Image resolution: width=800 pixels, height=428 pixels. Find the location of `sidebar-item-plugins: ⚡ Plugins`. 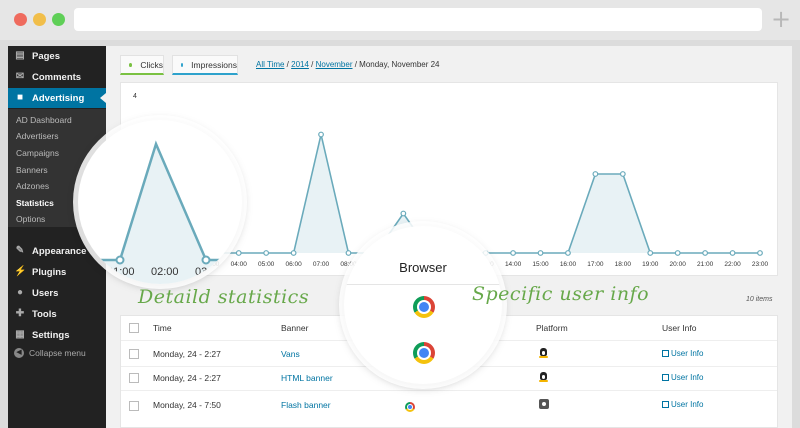

sidebar-item-plugins: ⚡ Plugins is located at coordinates (57, 272).